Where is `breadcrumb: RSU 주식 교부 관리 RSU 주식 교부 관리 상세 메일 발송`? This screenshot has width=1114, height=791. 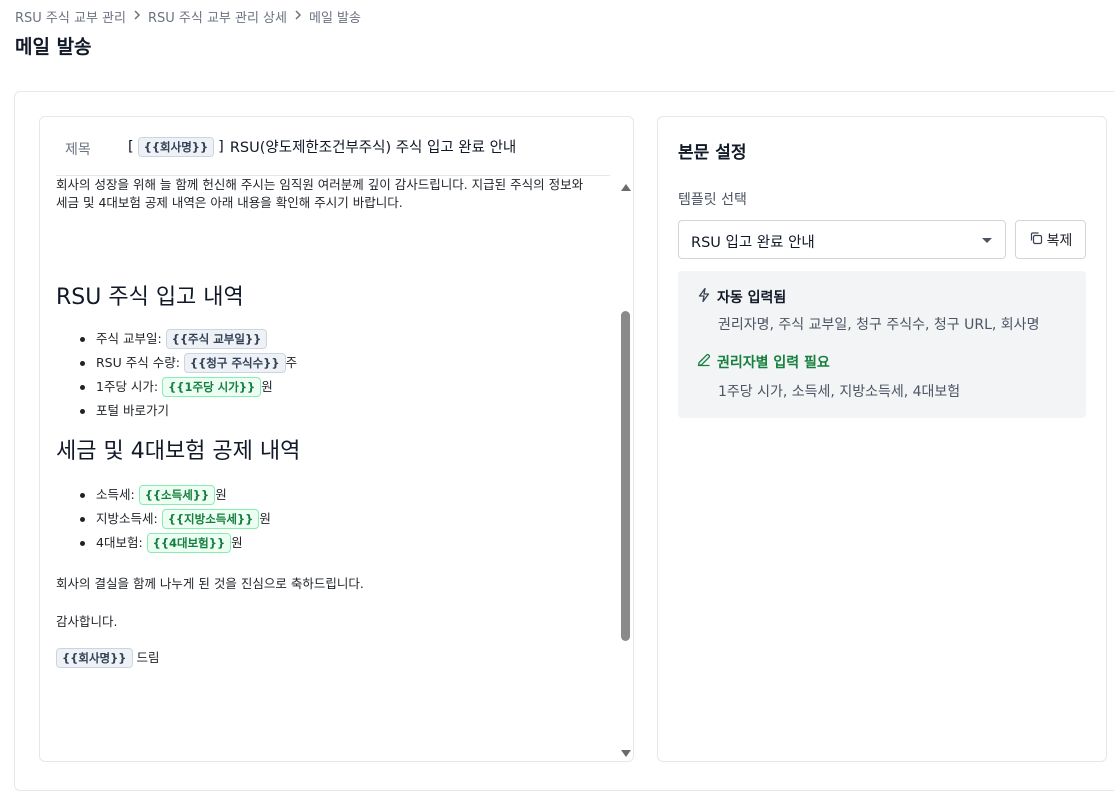 breadcrumb: RSU 주식 교부 관리 RSU 주식 교부 관리 상세 메일 발송 is located at coordinates (188, 16).